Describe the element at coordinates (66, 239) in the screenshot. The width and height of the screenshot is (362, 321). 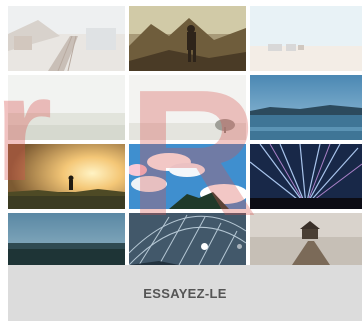
I see `gallery-tile-dusk-sea` at that location.